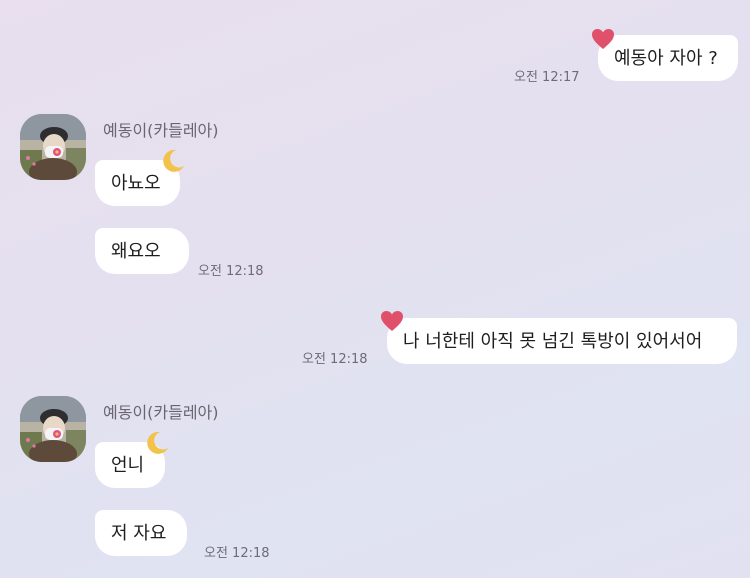 This screenshot has height=578, width=750. I want to click on incoming-message-bubble: 저 자요, so click(141, 533).